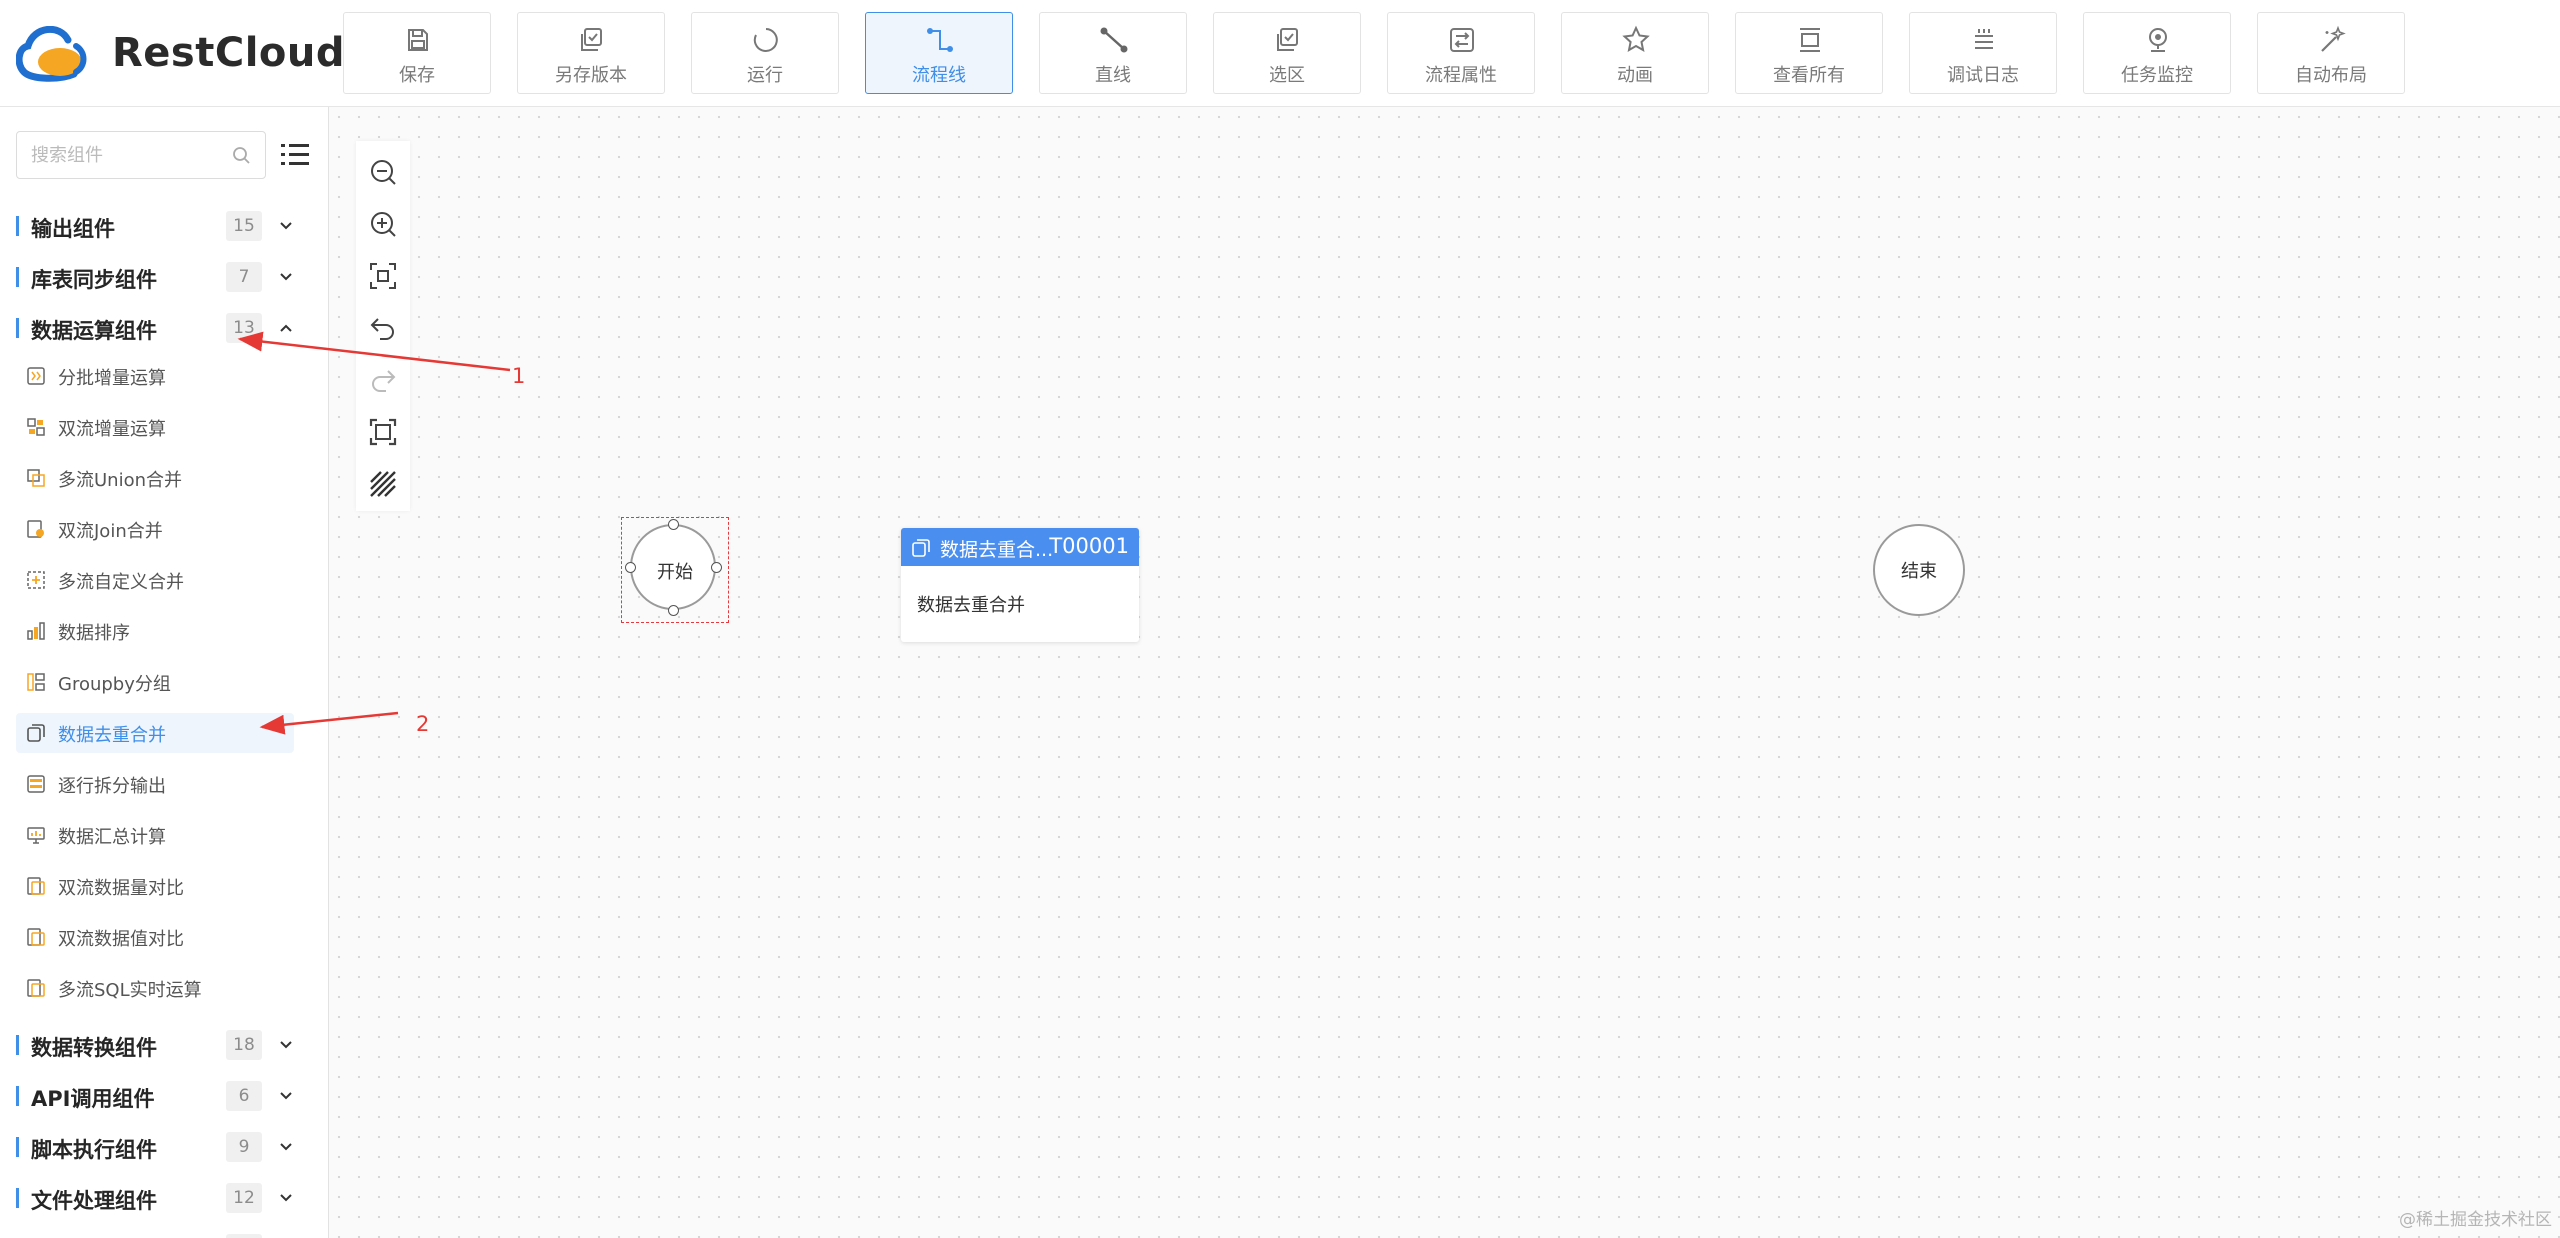  What do you see at coordinates (286, 328) in the screenshot?
I see `chevron-up-icon` at bounding box center [286, 328].